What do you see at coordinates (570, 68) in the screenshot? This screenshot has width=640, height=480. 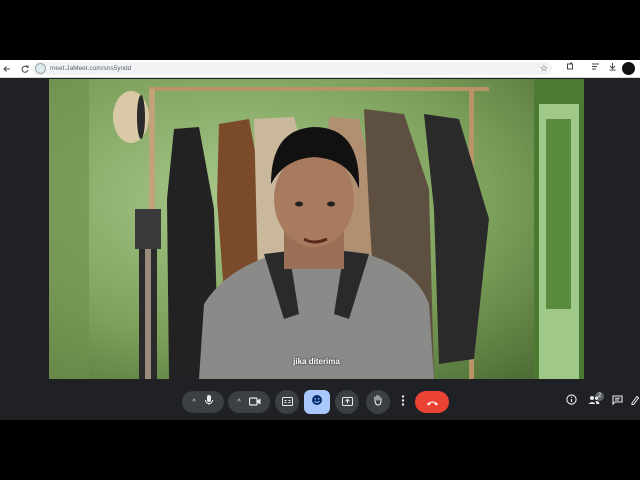 I see `extensions-icon` at bounding box center [570, 68].